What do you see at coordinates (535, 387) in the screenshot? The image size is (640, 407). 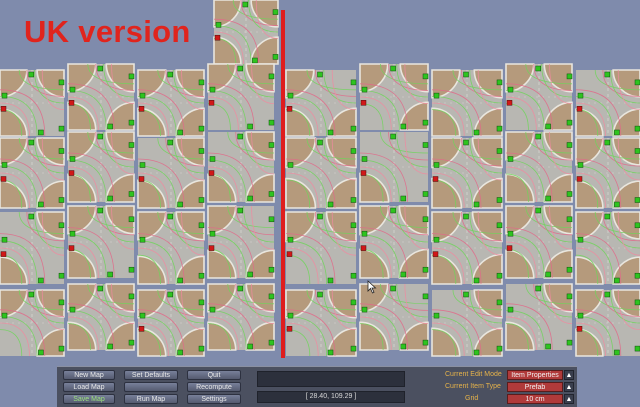 I see `item-type-select: Prefab` at bounding box center [535, 387].